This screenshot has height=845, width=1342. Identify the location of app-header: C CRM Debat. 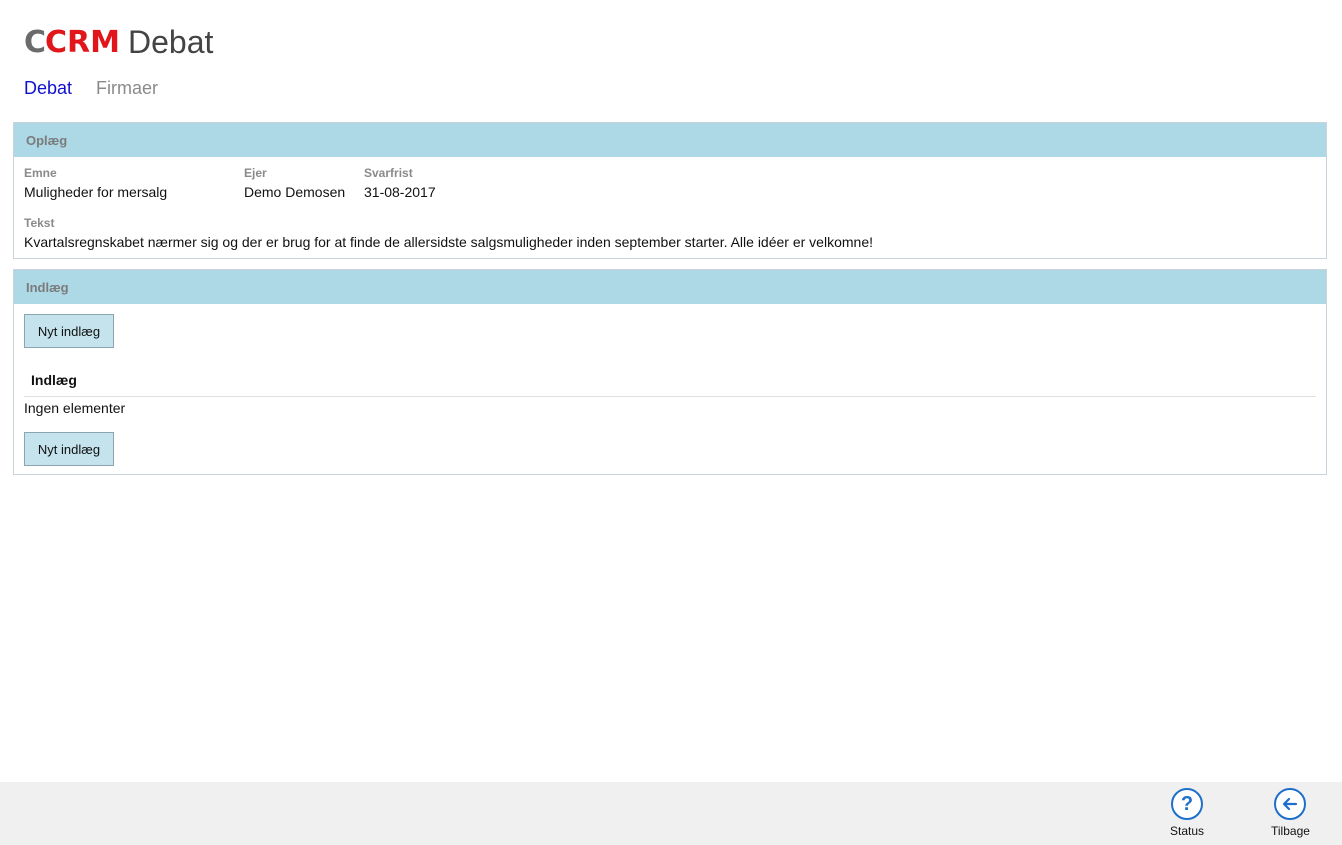
(118, 42).